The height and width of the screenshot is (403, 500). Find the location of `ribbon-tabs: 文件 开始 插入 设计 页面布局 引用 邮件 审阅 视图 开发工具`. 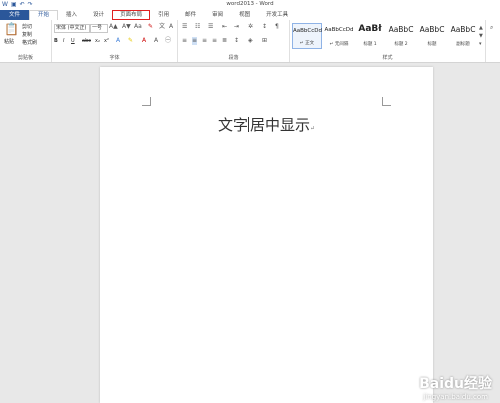

ribbon-tabs: 文件 开始 插入 设计 页面布局 引用 邮件 审阅 视图 开发工具 is located at coordinates (250, 15).